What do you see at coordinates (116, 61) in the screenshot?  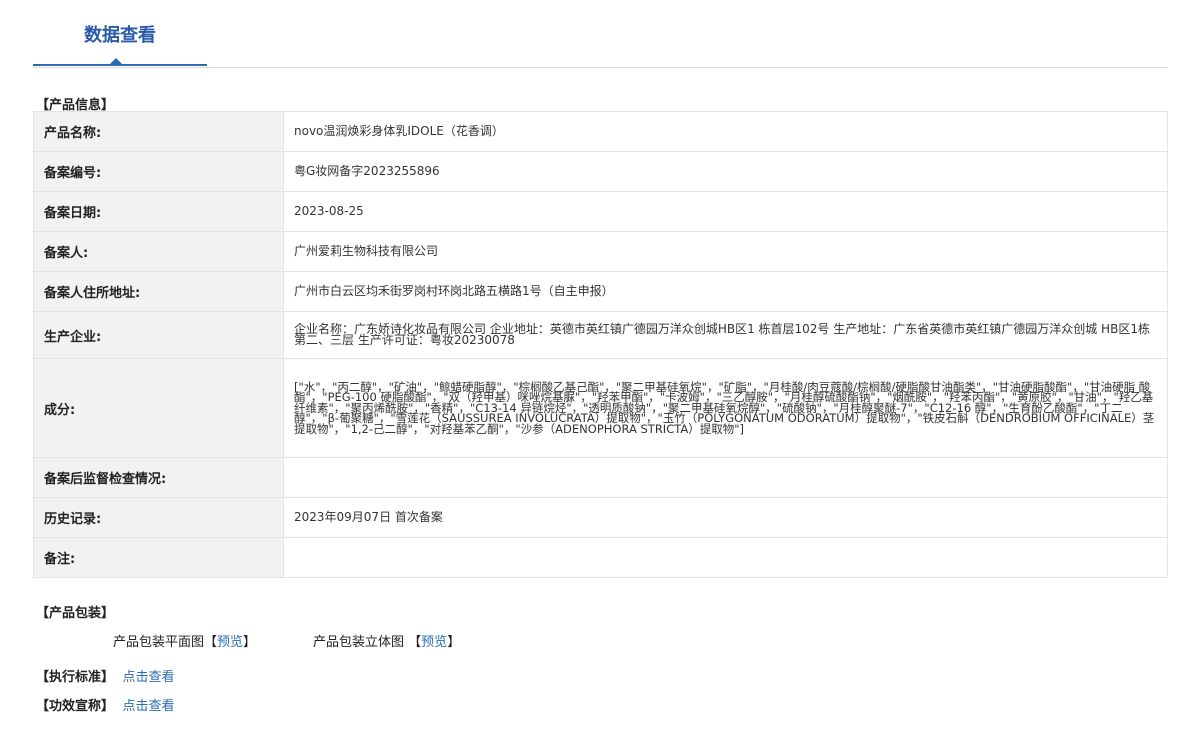 I see `active-tab-caret-icon` at bounding box center [116, 61].